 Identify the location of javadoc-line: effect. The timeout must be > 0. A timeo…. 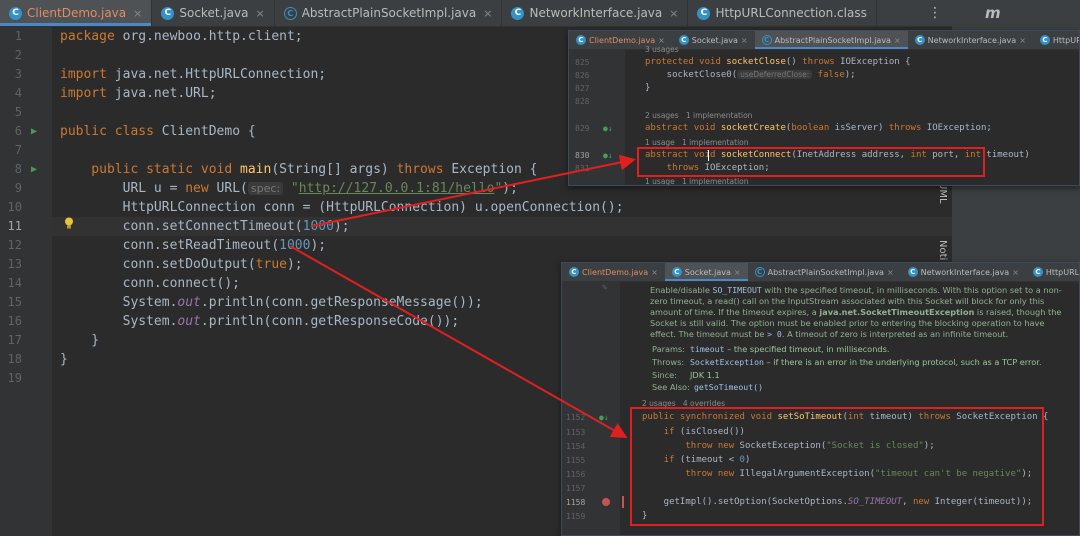
(829, 334).